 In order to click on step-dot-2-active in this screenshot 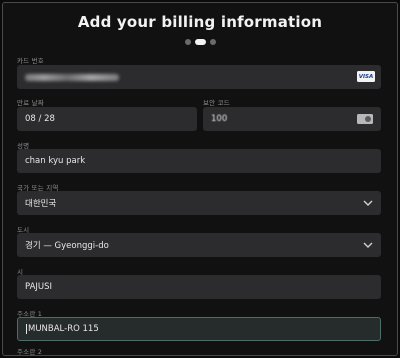, I will do `click(200, 42)`.